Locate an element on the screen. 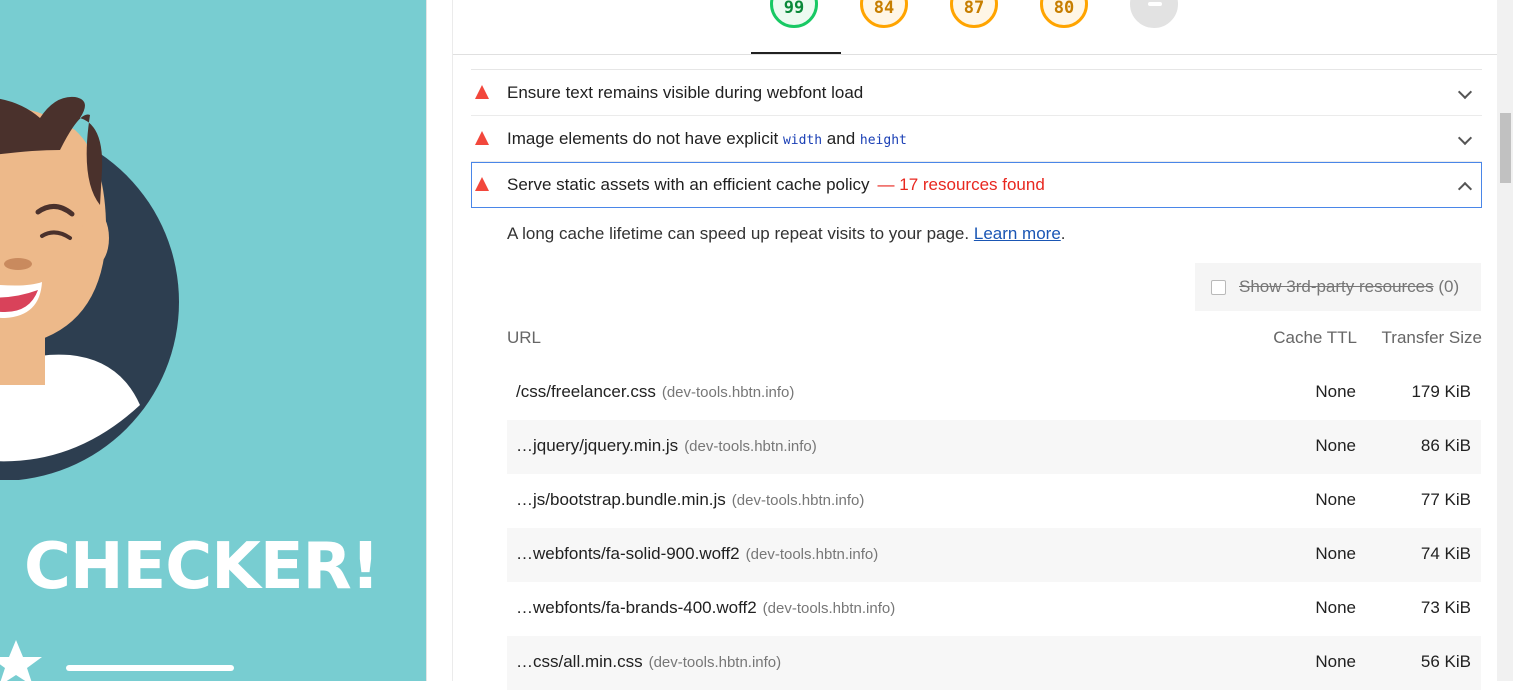 The width and height of the screenshot is (1513, 690). avatar-illustration is located at coordinates (89, 288).